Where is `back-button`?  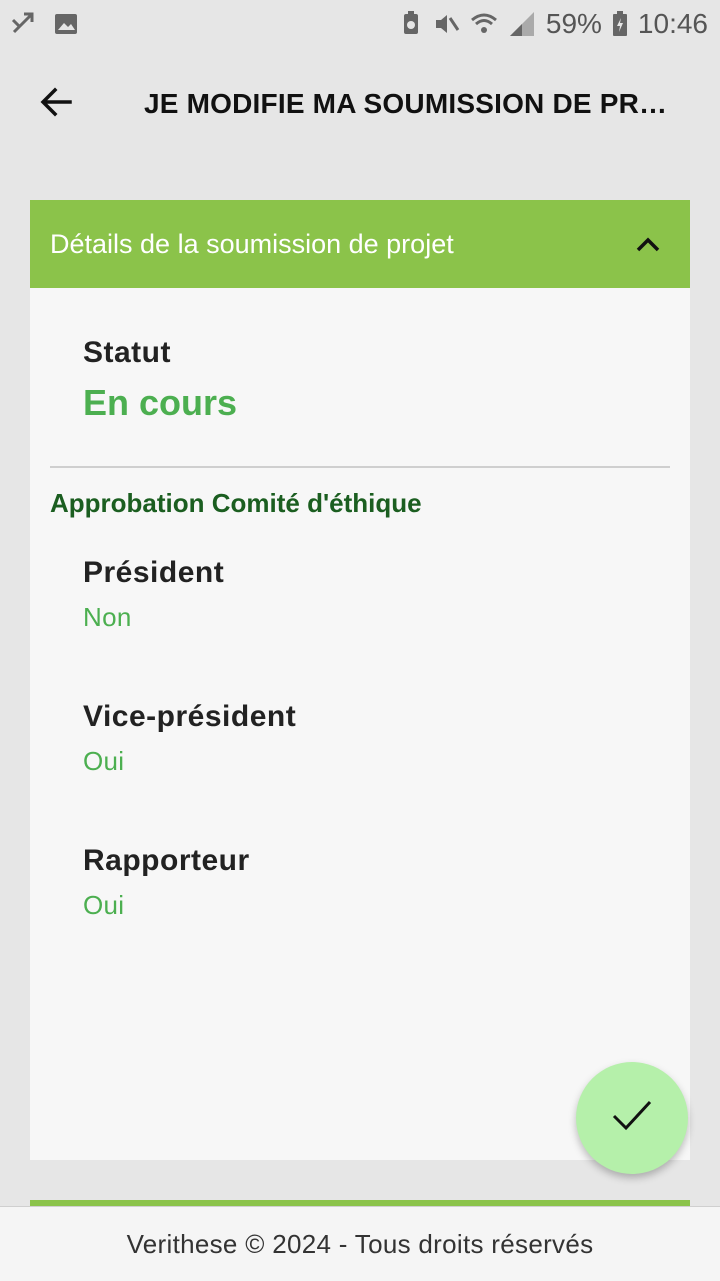
back-button is located at coordinates (56, 104).